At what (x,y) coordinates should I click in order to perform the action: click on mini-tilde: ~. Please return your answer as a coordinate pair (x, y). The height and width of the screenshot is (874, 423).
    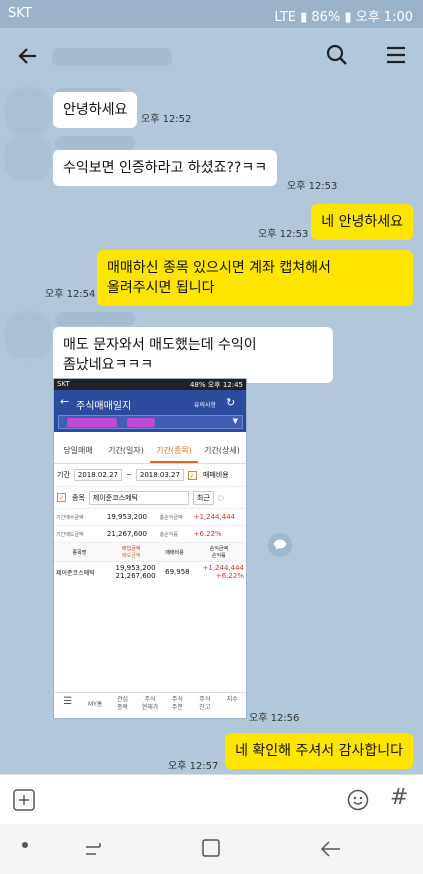
    Looking at the image, I should click on (128, 475).